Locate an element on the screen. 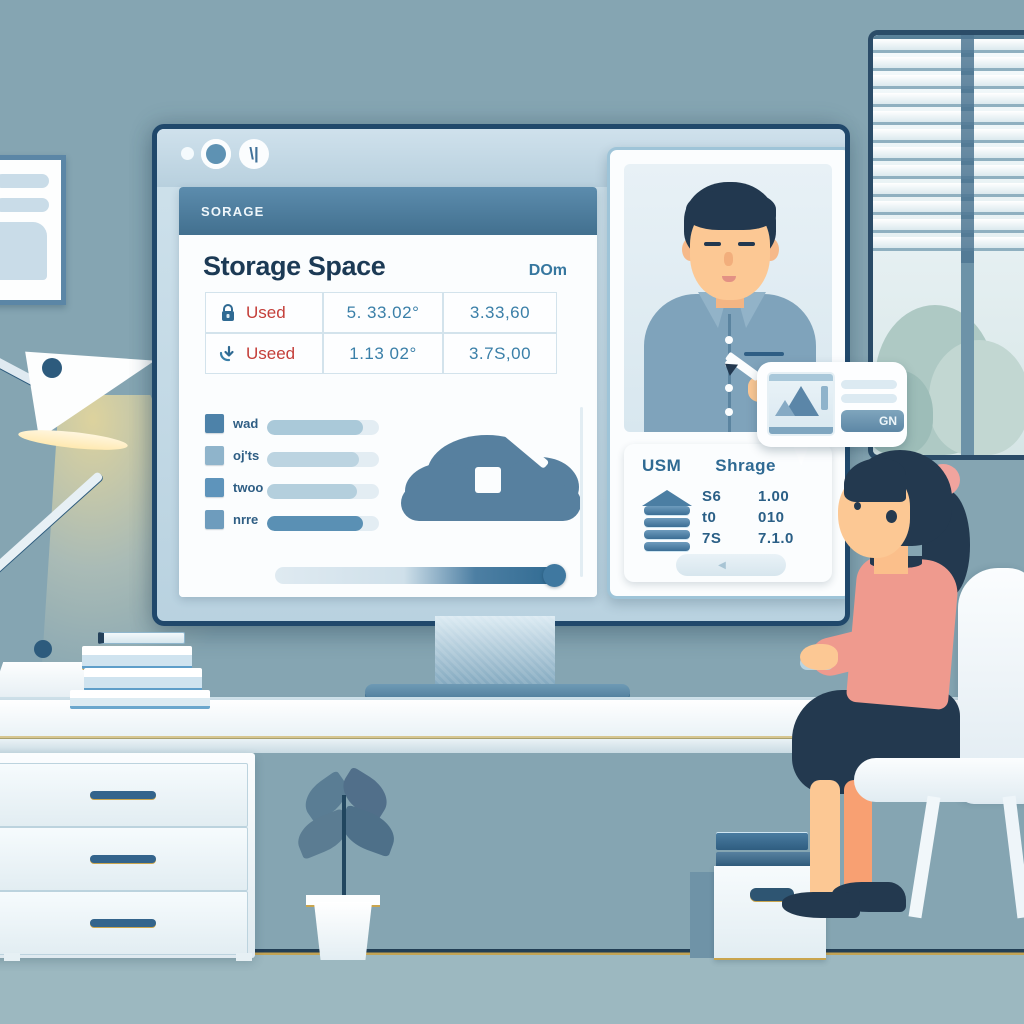 This screenshot has height=1024, width=1024. legend-label: wad is located at coordinates (246, 423).